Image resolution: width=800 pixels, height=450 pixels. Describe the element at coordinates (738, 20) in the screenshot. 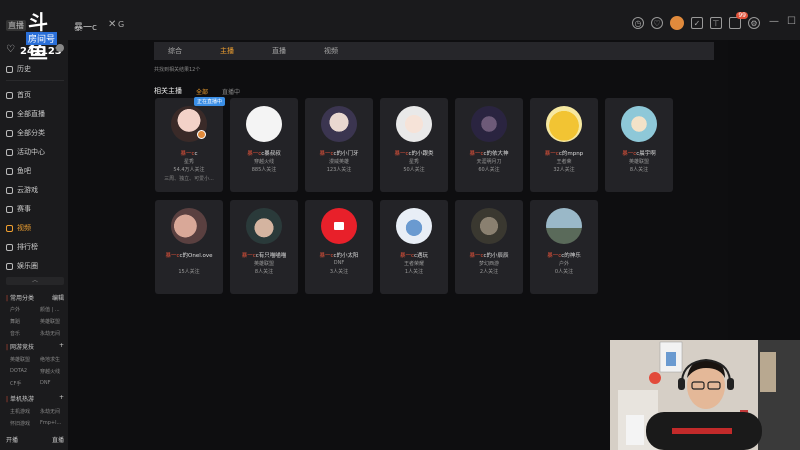

I see `message-icon: 99` at that location.